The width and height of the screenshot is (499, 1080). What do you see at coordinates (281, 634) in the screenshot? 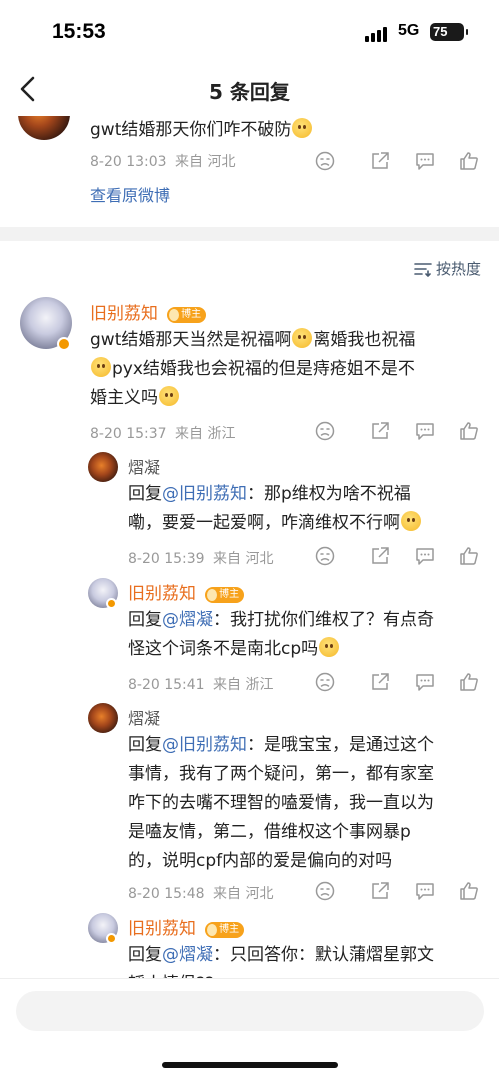
I see `reply-text: 回复@熠凝：我打扰你们维权了？有点奇 怪这个词条不是南北cp吗` at bounding box center [281, 634].